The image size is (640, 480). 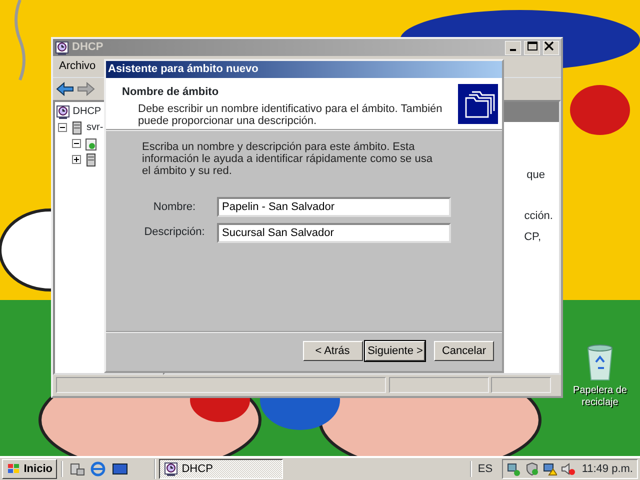 I want to click on close-button, so click(x=551, y=47).